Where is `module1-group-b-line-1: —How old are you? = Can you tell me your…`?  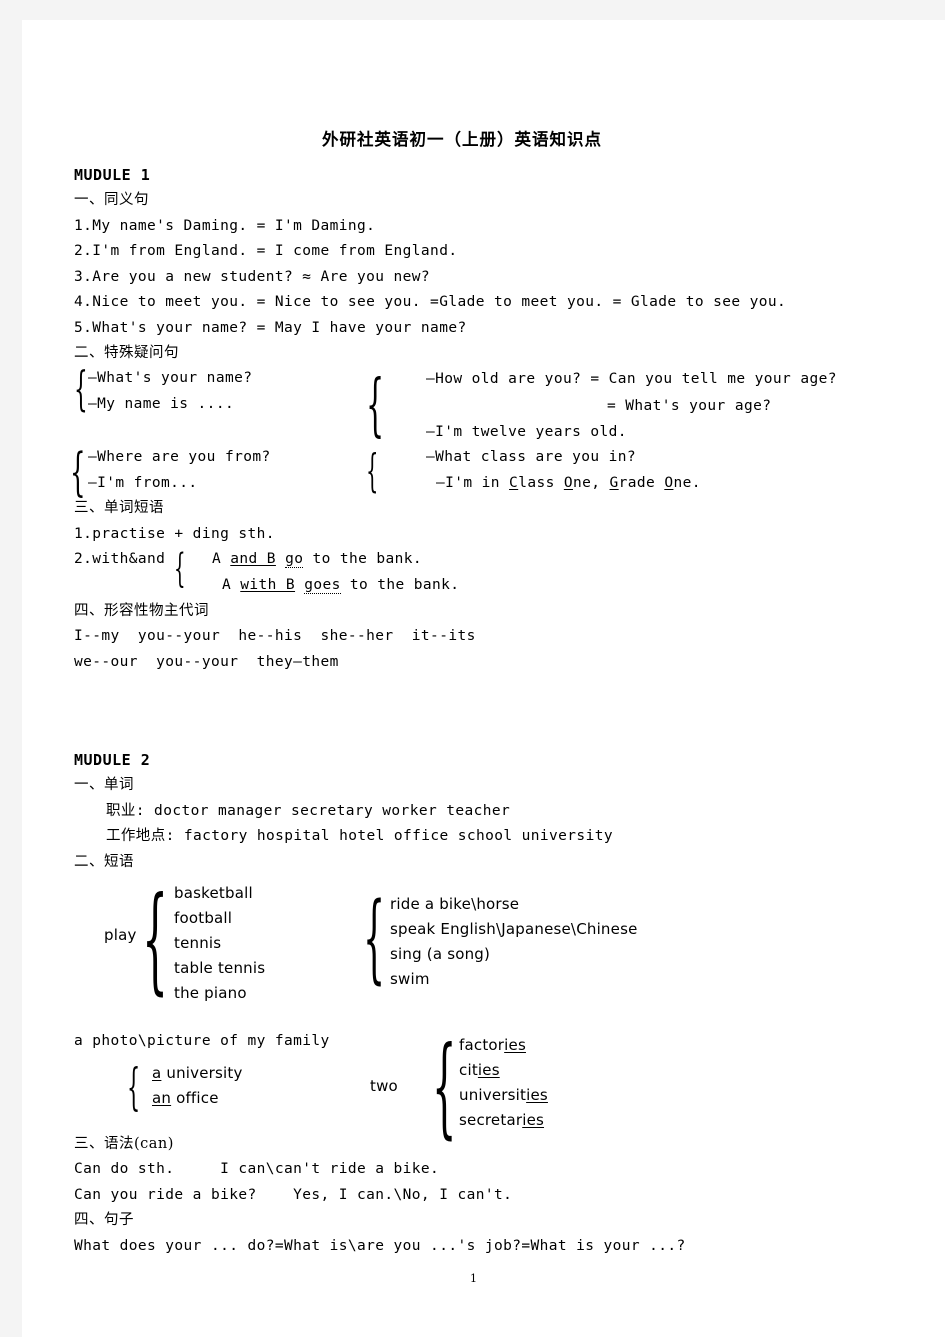 module1-group-b-line-1: —How old are you? = Can you tell me your… is located at coordinates (631, 379).